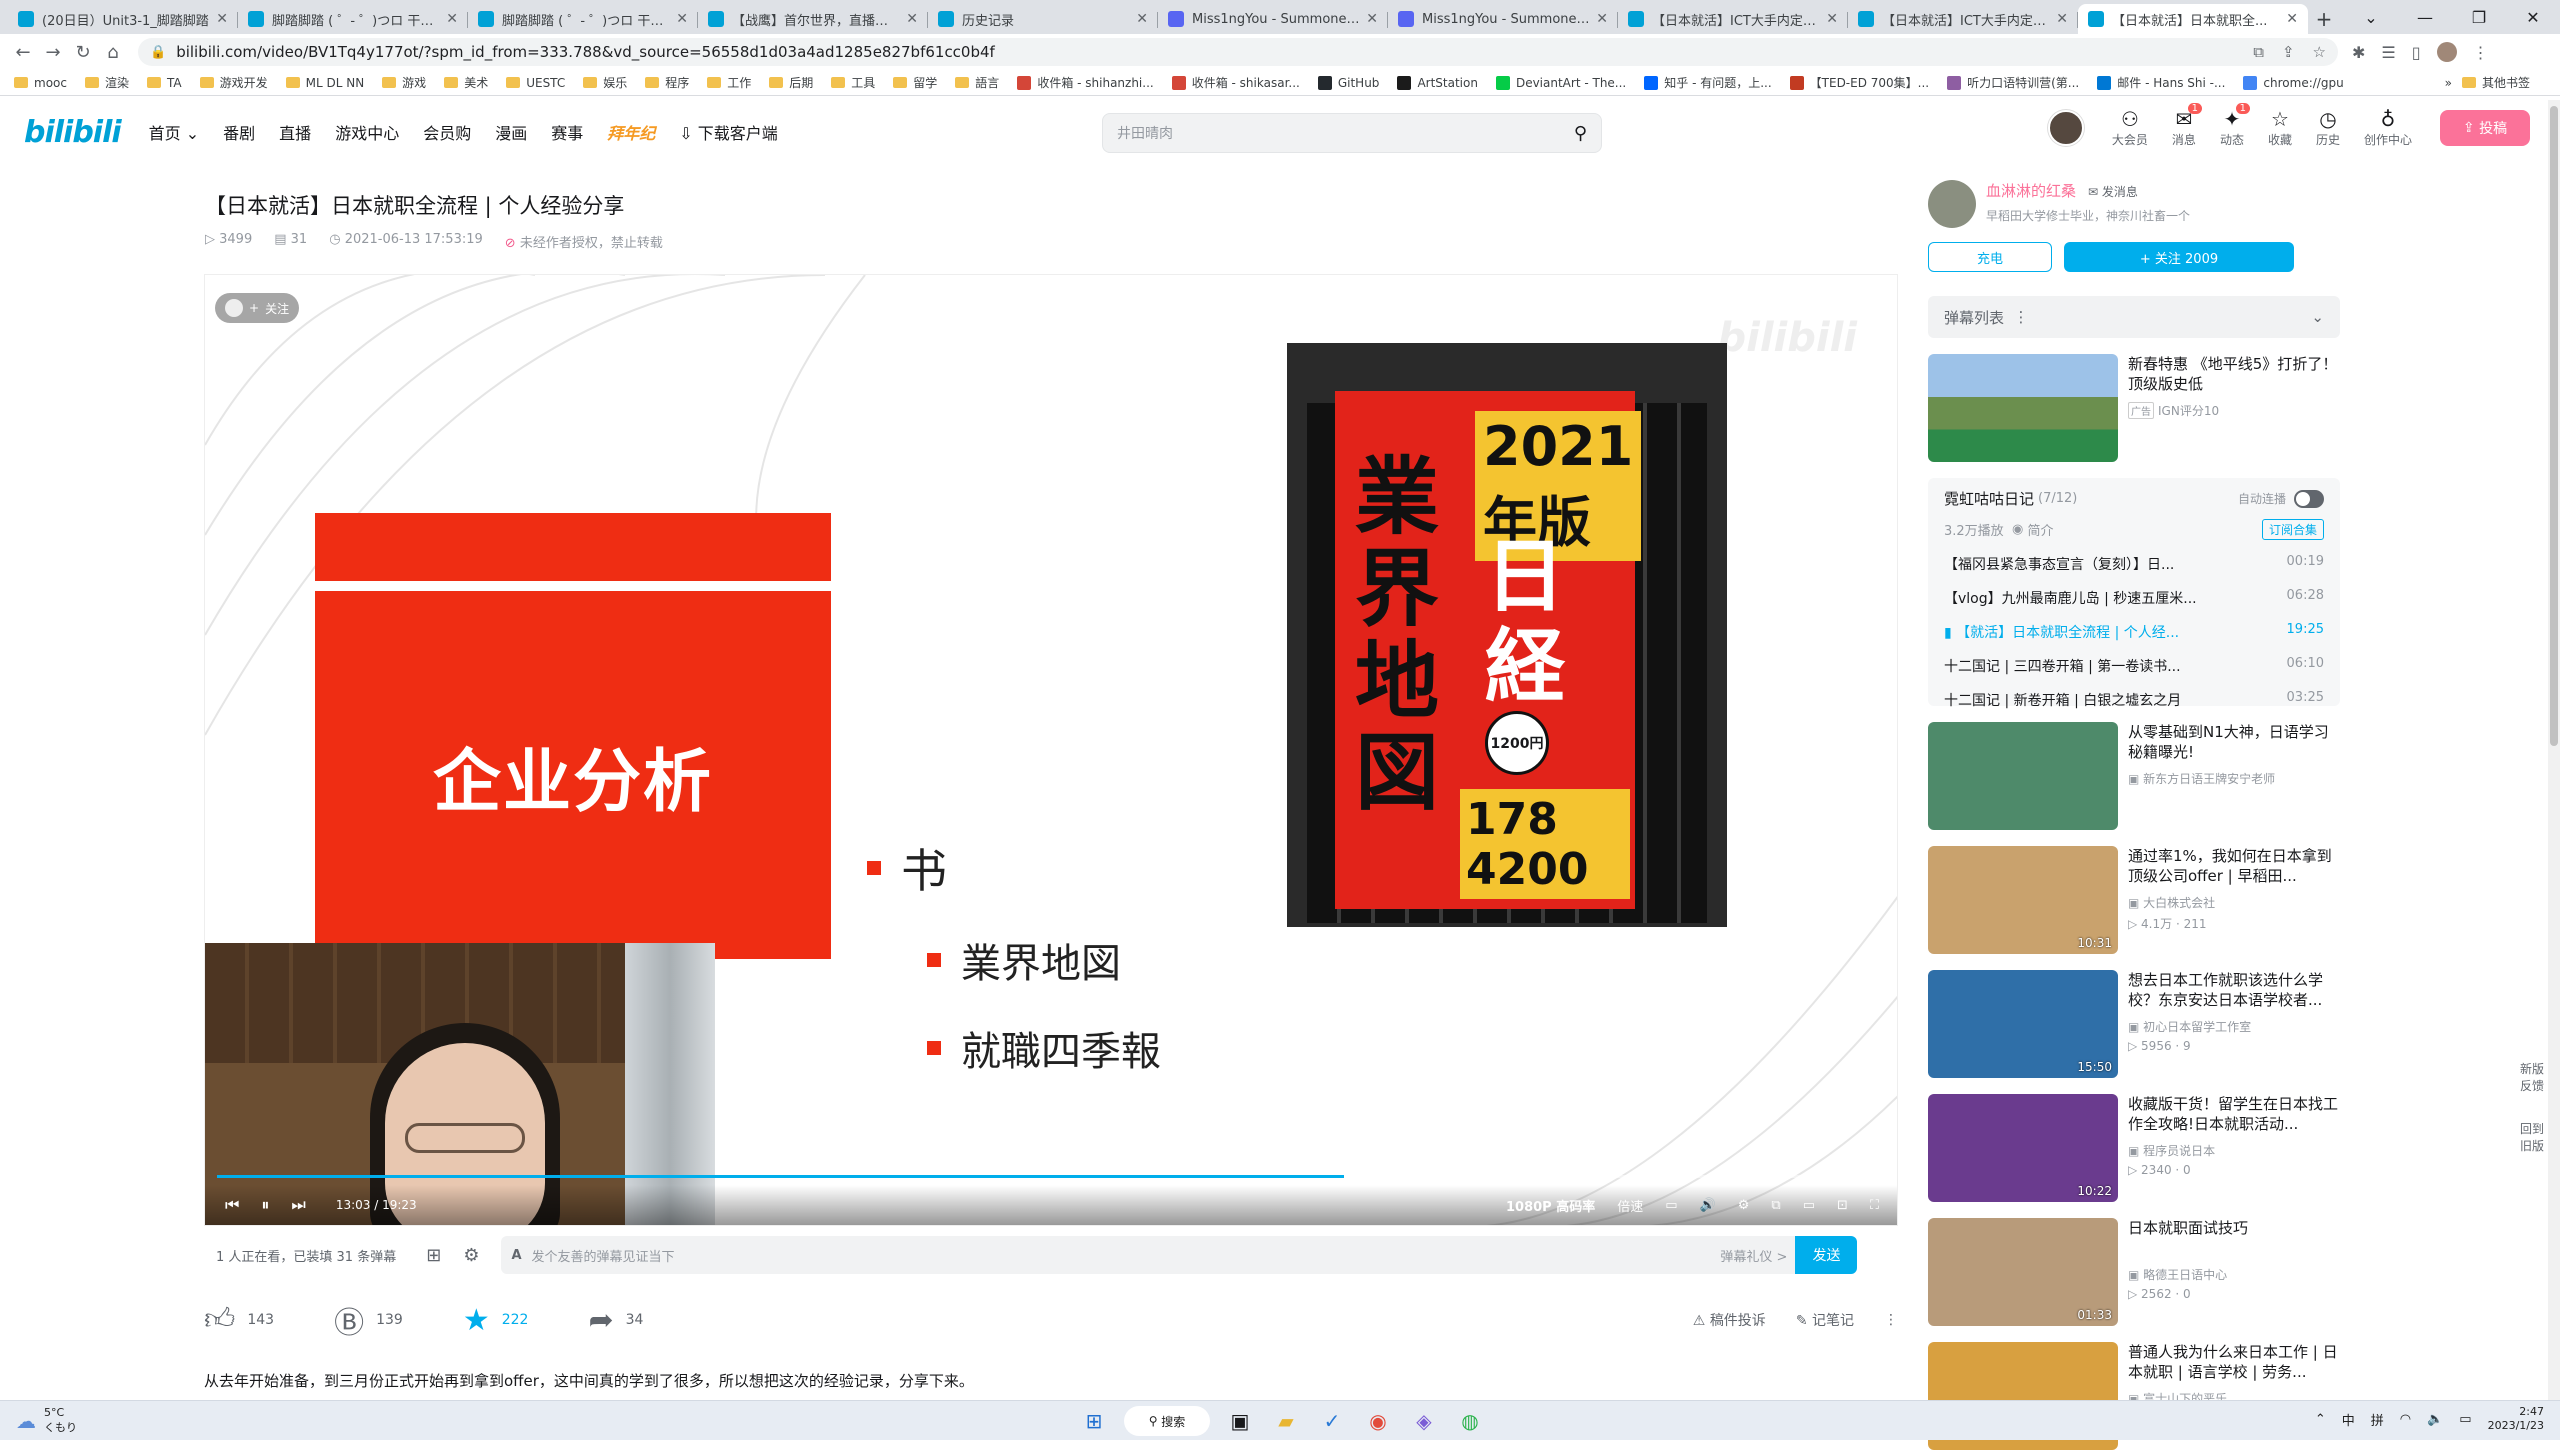 The image size is (2560, 1450). Describe the element at coordinates (2328, 127) in the screenshot. I see `header-icon-4: ◷ 历史` at that location.